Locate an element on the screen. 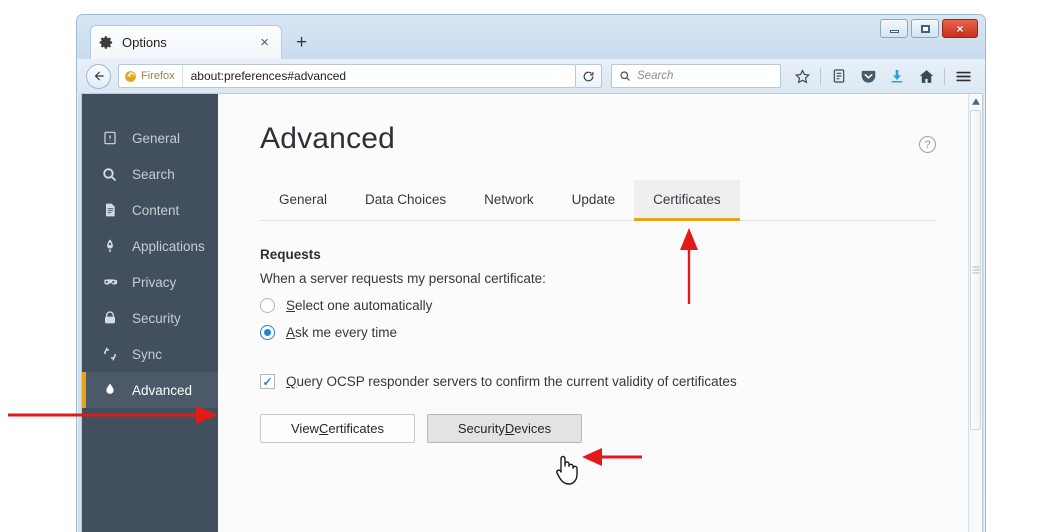 This screenshot has height=532, width=1040. button-label-prefix: Security is located at coordinates (481, 428).